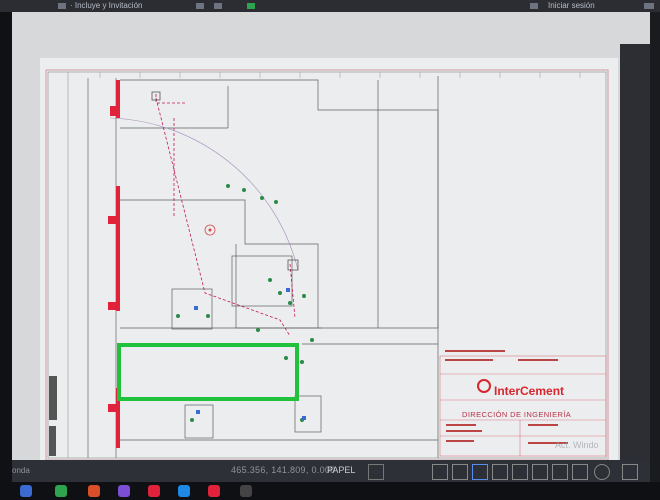 Image resolution: width=660 pixels, height=500 pixels. Describe the element at coordinates (21, 470) in the screenshot. I see `command-line-hint: onda` at that location.